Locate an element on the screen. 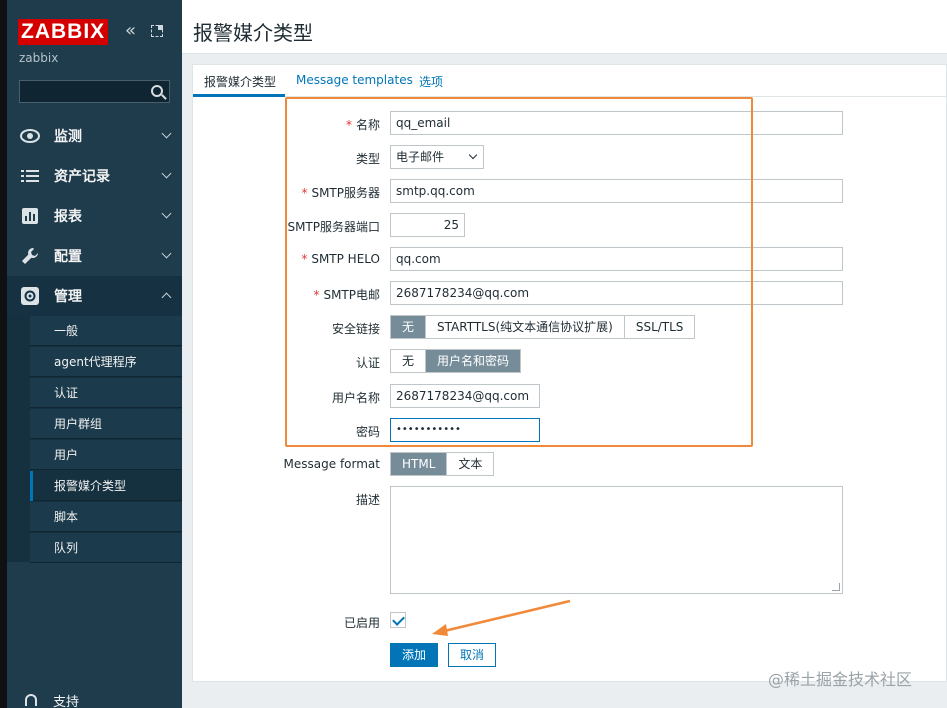 This screenshot has height=708, width=947. nav-item-inventory: 资产记录 is located at coordinates (94, 176).